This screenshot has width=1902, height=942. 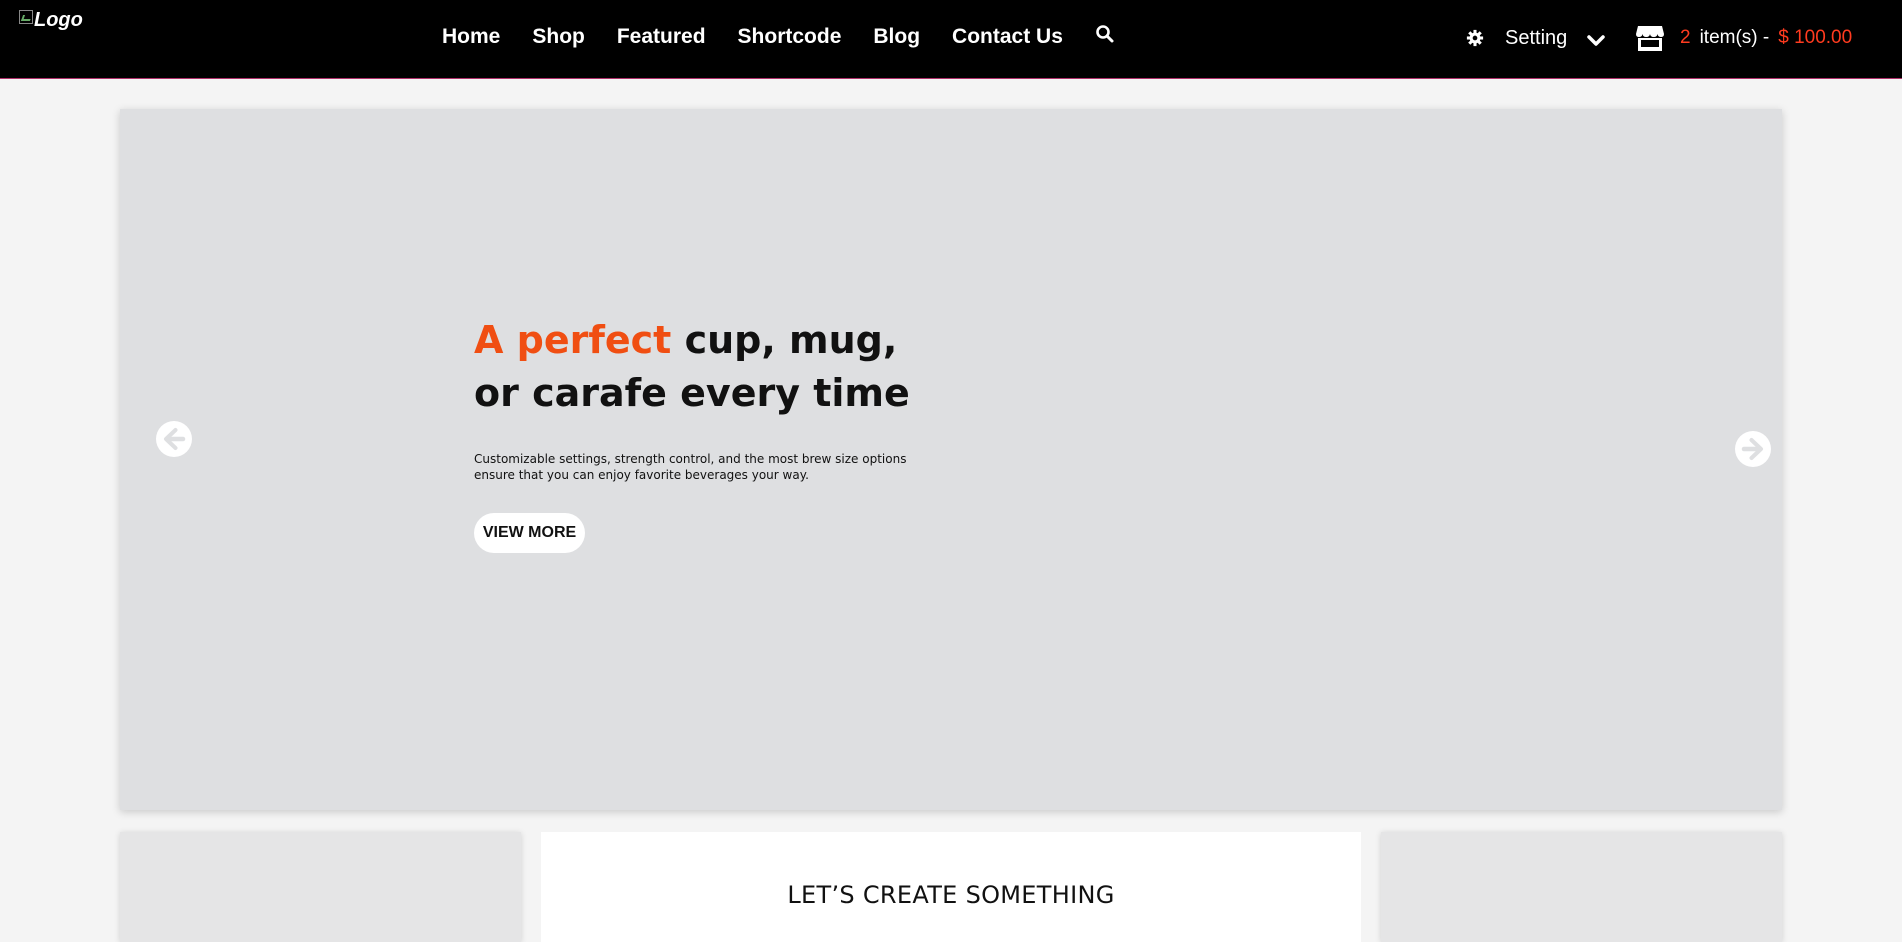 I want to click on section-heading: LET’S CREATE SOMETHING, so click(x=951, y=895).